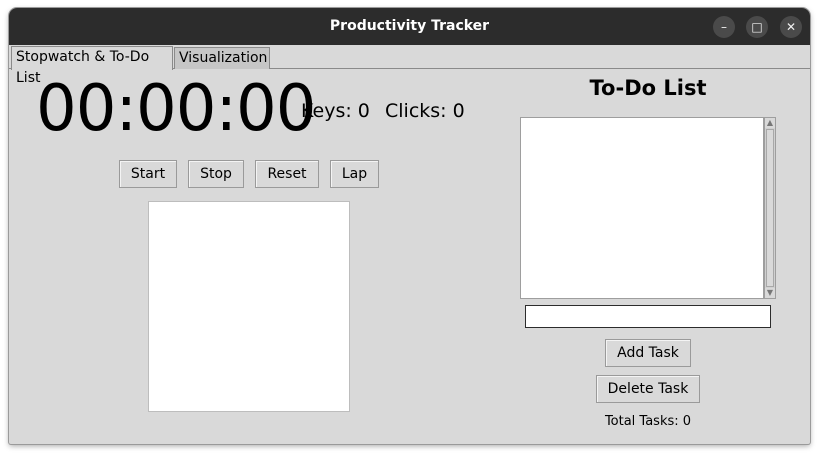 The height and width of the screenshot is (455, 820). Describe the element at coordinates (770, 123) in the screenshot. I see `scroll-up-arrow-icon: ▲` at that location.